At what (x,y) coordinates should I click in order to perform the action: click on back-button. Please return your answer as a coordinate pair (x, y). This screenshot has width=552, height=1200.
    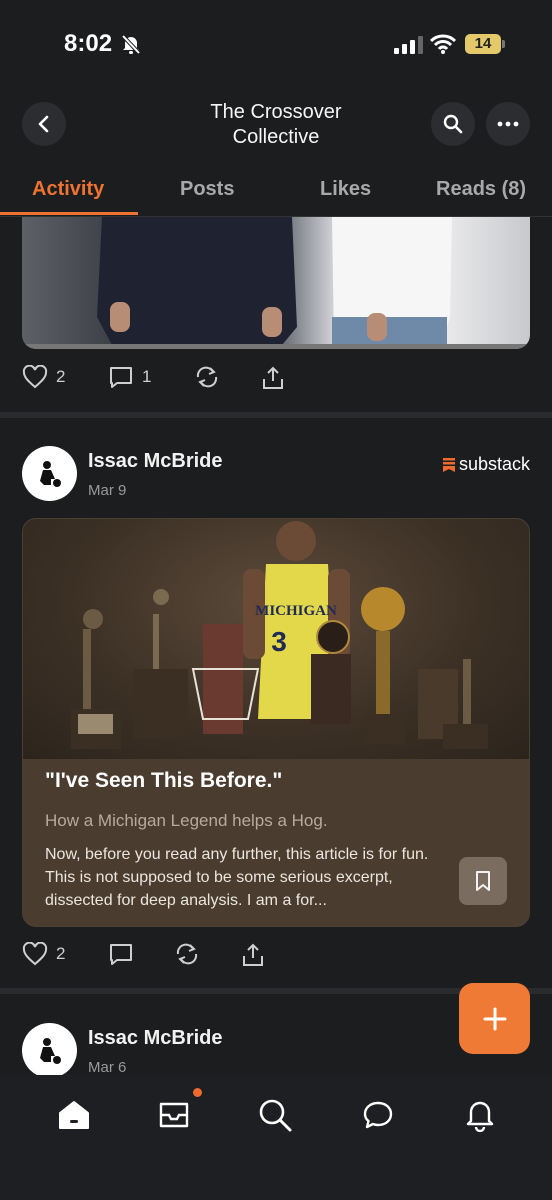
    Looking at the image, I should click on (44, 124).